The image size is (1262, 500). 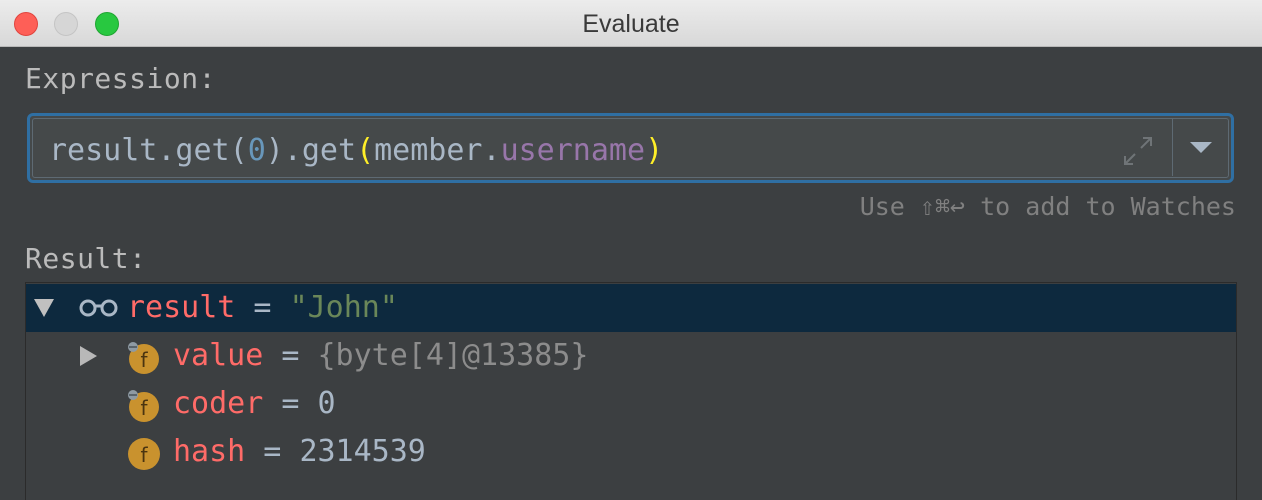 I want to click on expression-token-paren-match: ), so click(x=654, y=150).